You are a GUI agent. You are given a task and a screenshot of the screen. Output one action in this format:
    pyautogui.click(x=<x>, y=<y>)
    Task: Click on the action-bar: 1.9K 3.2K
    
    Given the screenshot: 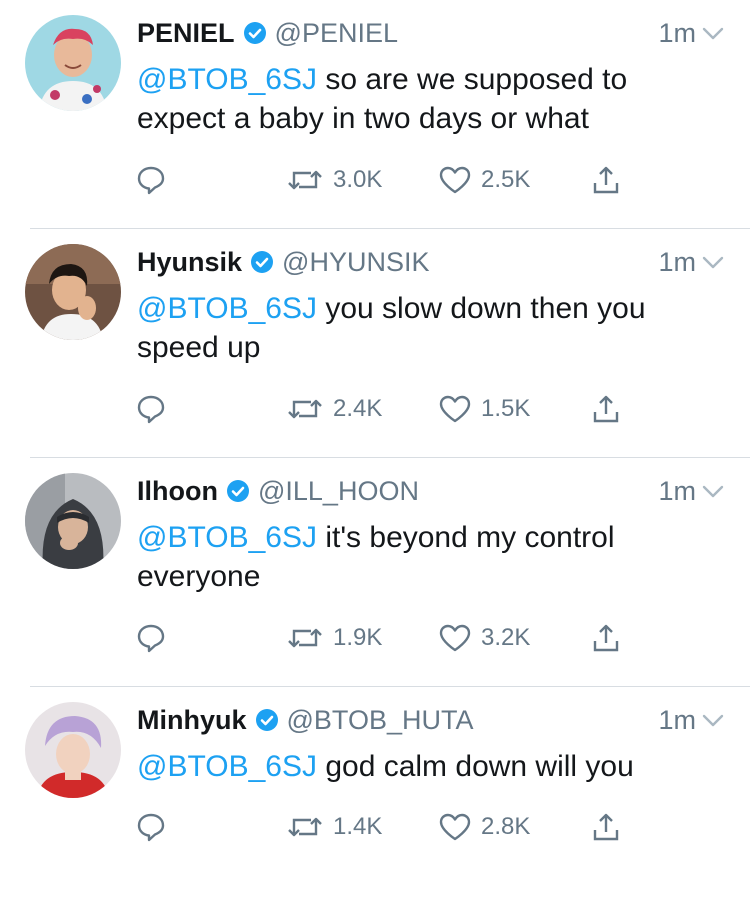 What is the action you would take?
    pyautogui.click(x=387, y=638)
    